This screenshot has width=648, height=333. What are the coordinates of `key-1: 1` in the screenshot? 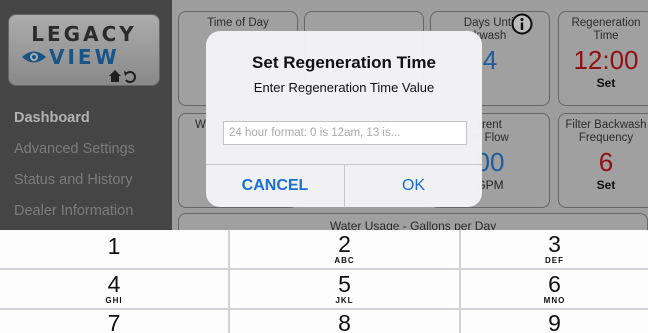 It's located at (114, 249).